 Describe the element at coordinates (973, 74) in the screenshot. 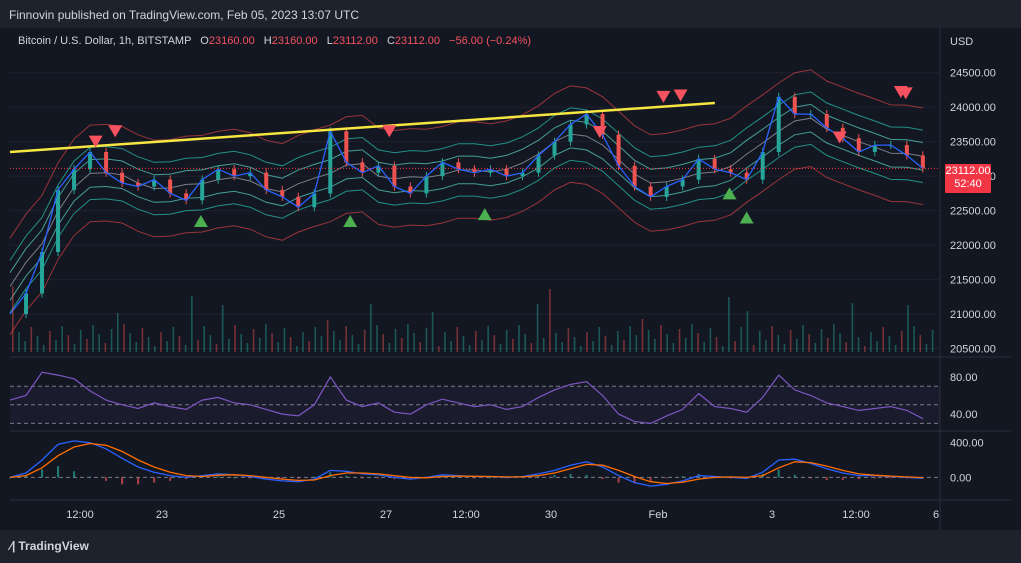

I see `price-axis-tick: 24500.00` at that location.